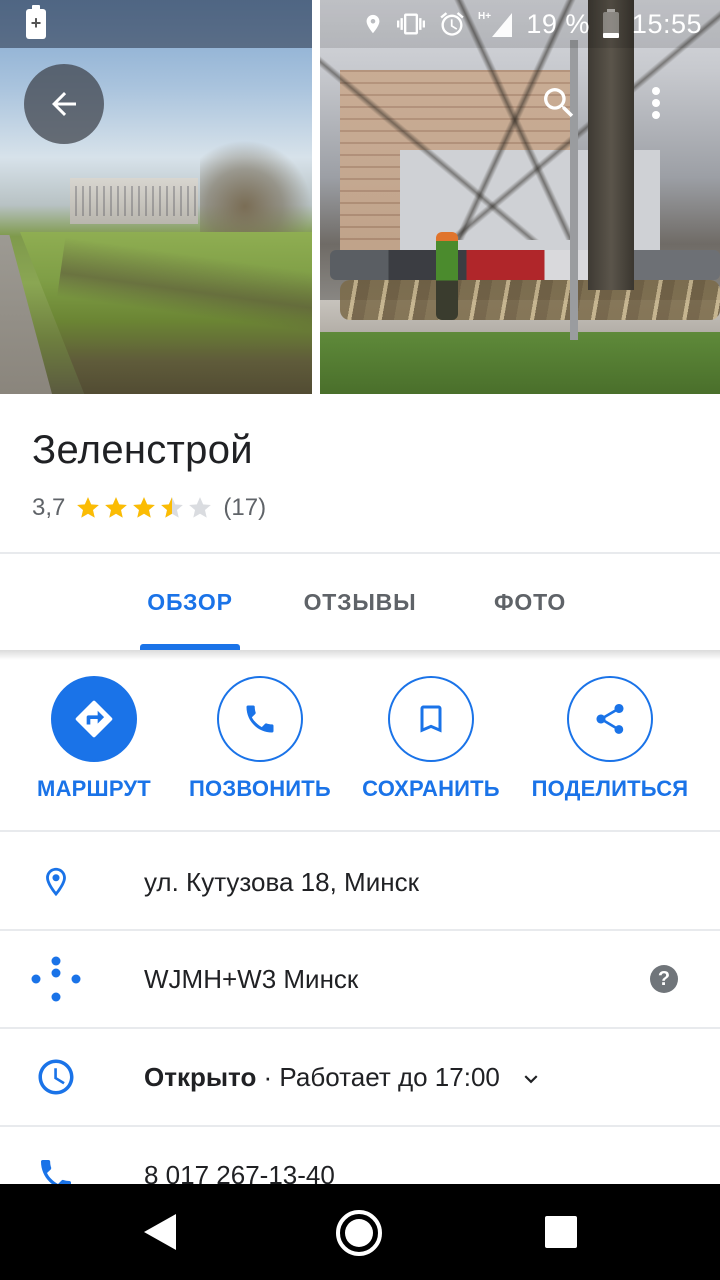 This screenshot has width=720, height=1280. I want to click on action-buttons: МАРШРУТ ПОЗВОНИТЬ СОХРАНИТЬ ПОДЕЛИТЬСЯ, so click(360, 746).